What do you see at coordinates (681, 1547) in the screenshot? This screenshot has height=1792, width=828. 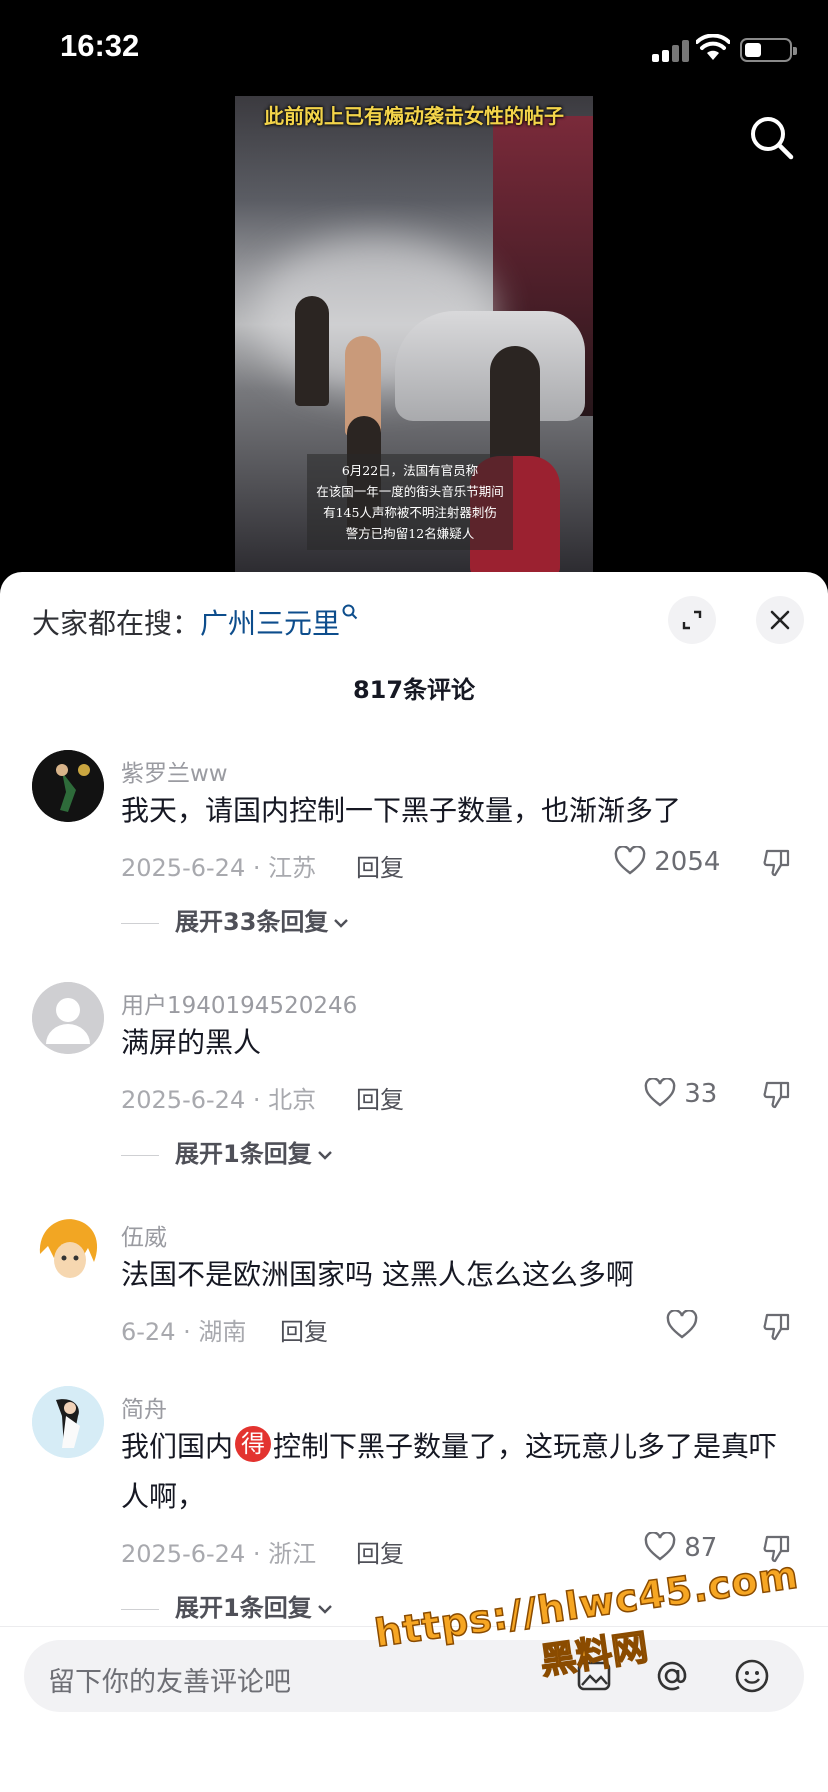 I see `like-button: 87` at bounding box center [681, 1547].